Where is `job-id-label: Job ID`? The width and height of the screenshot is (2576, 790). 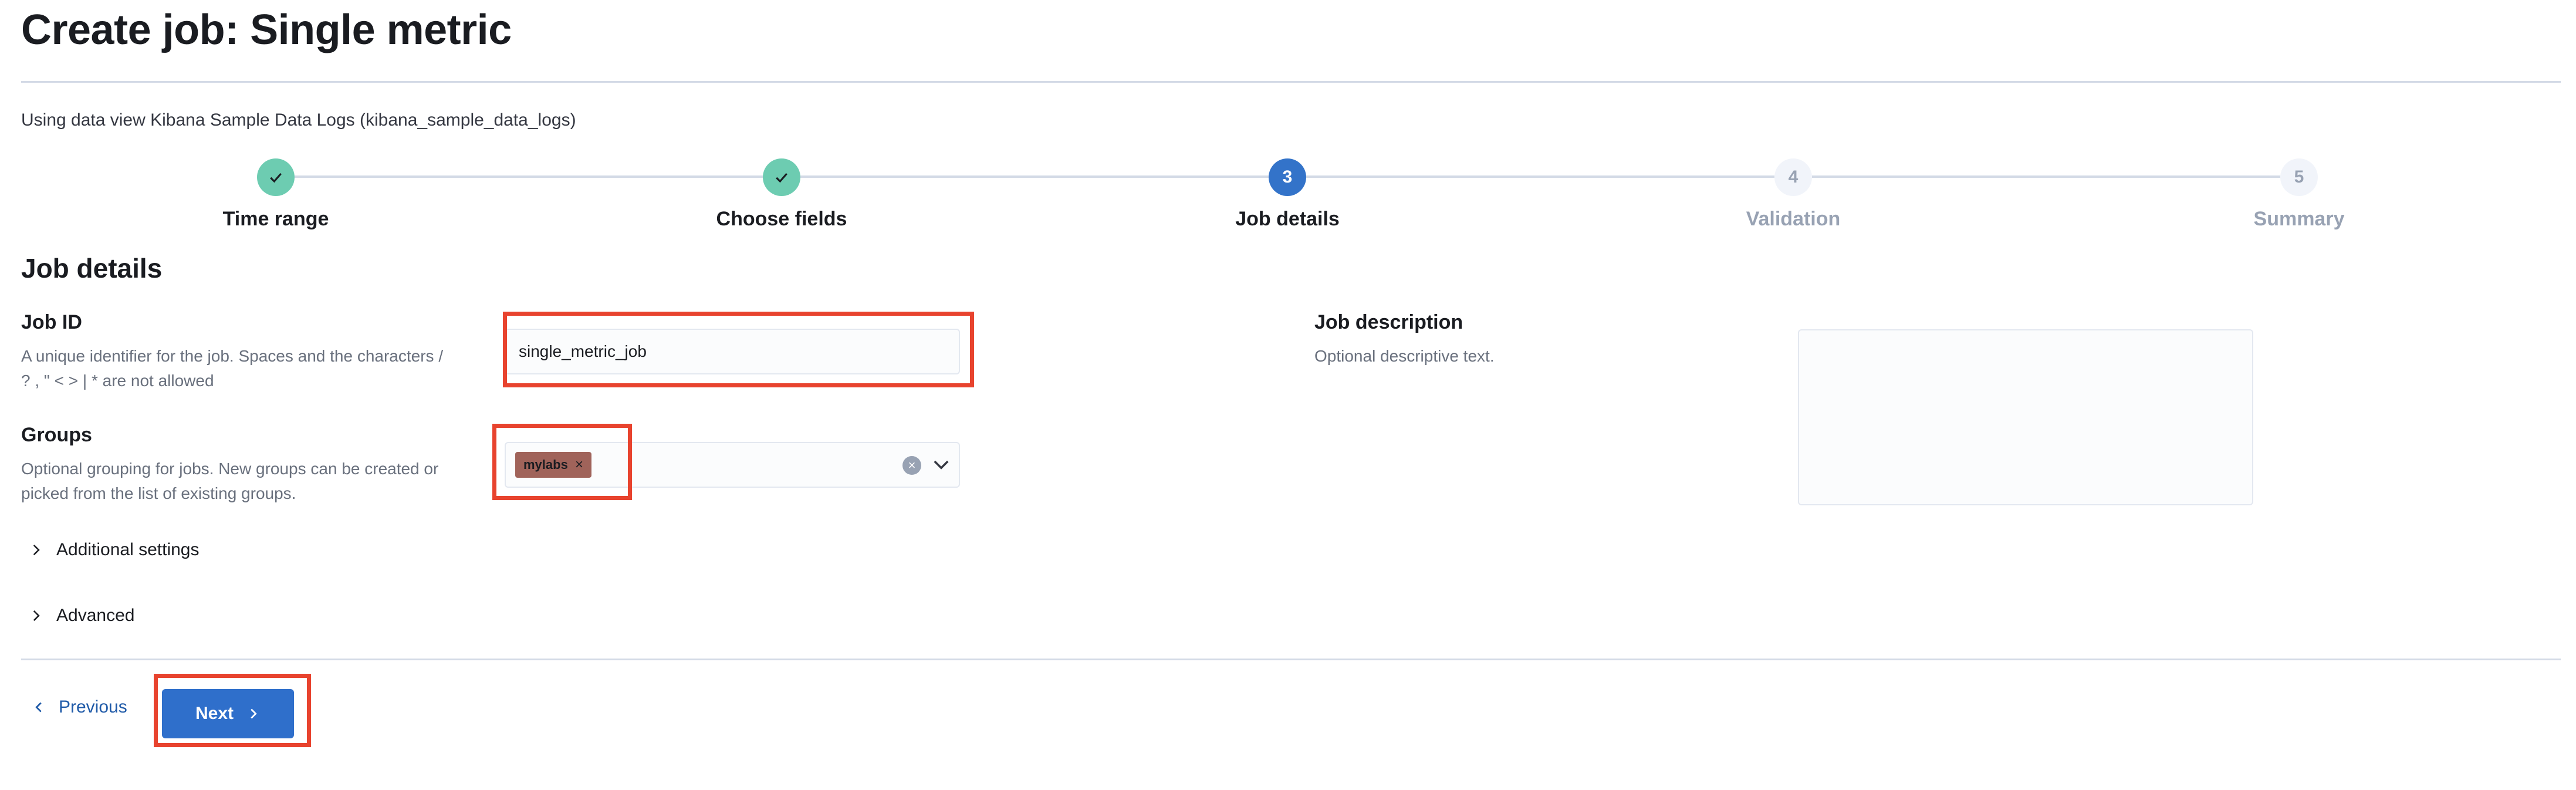 job-id-label: Job ID is located at coordinates (51, 322).